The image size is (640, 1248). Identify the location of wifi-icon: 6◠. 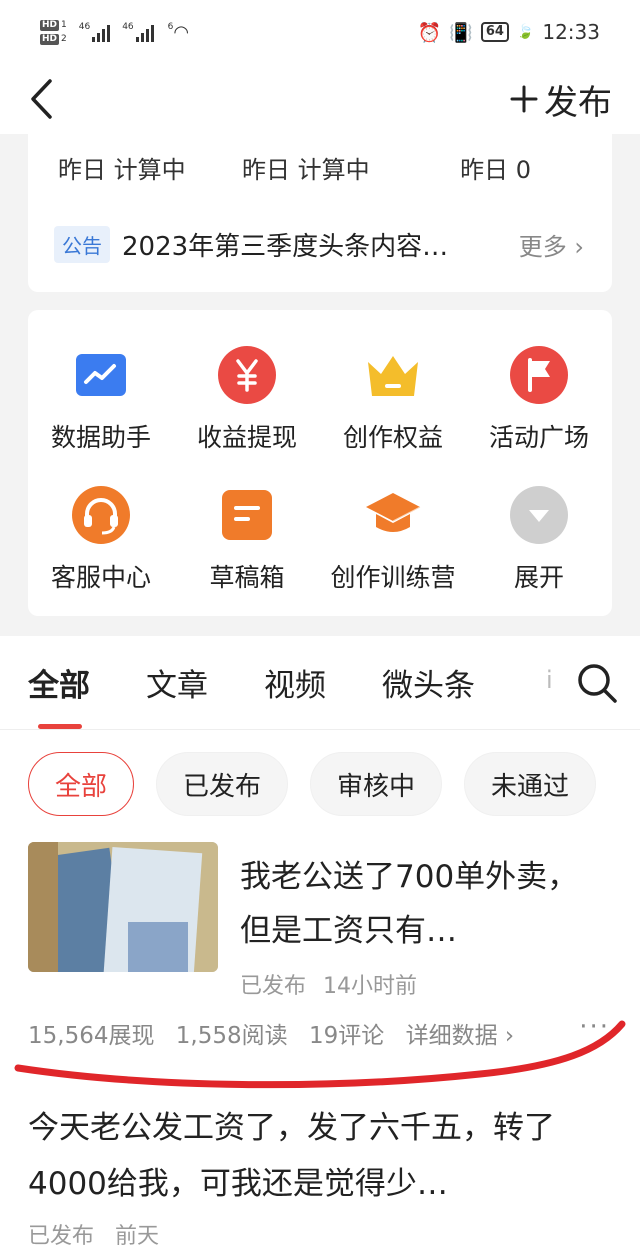
(178, 32).